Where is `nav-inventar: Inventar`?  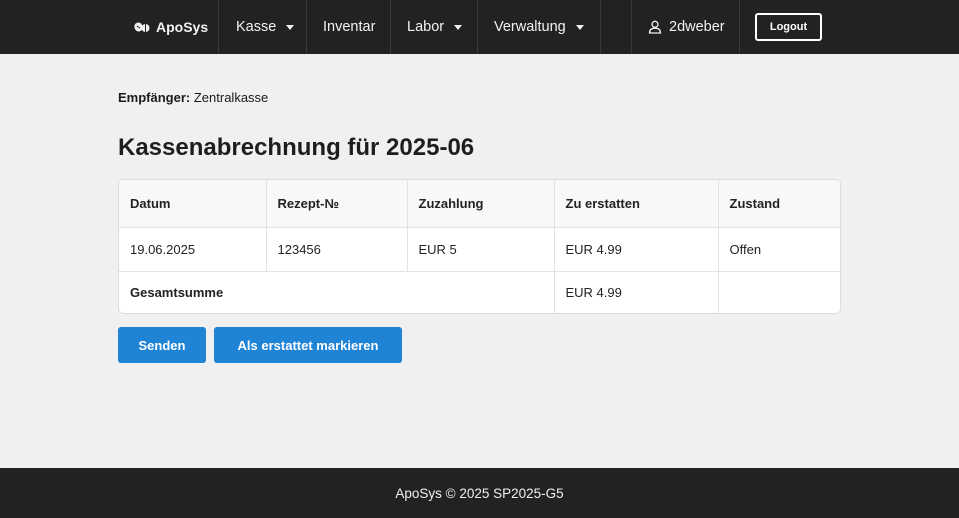 nav-inventar: Inventar is located at coordinates (349, 27).